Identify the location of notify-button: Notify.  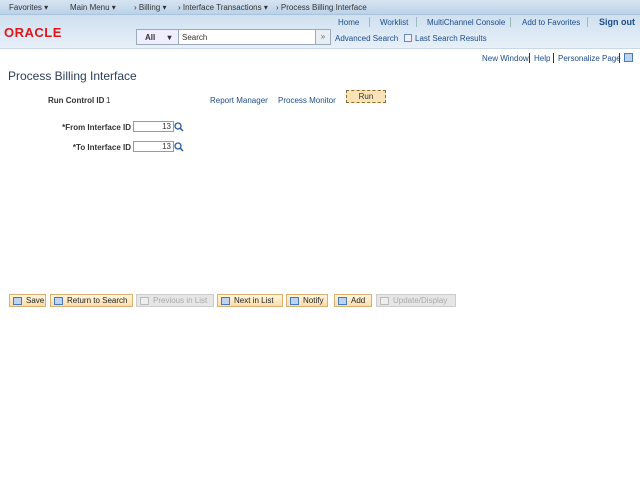
(307, 300).